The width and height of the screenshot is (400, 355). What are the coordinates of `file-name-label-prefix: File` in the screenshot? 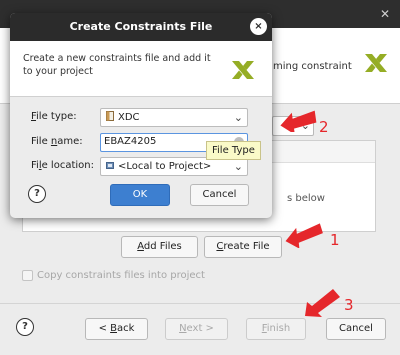 It's located at (41, 141).